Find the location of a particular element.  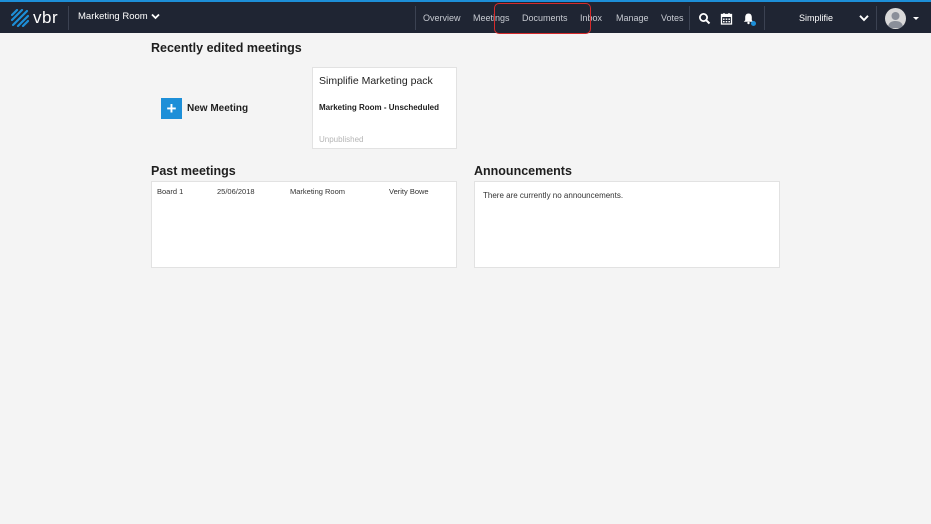

plus-icon: + is located at coordinates (171, 108).